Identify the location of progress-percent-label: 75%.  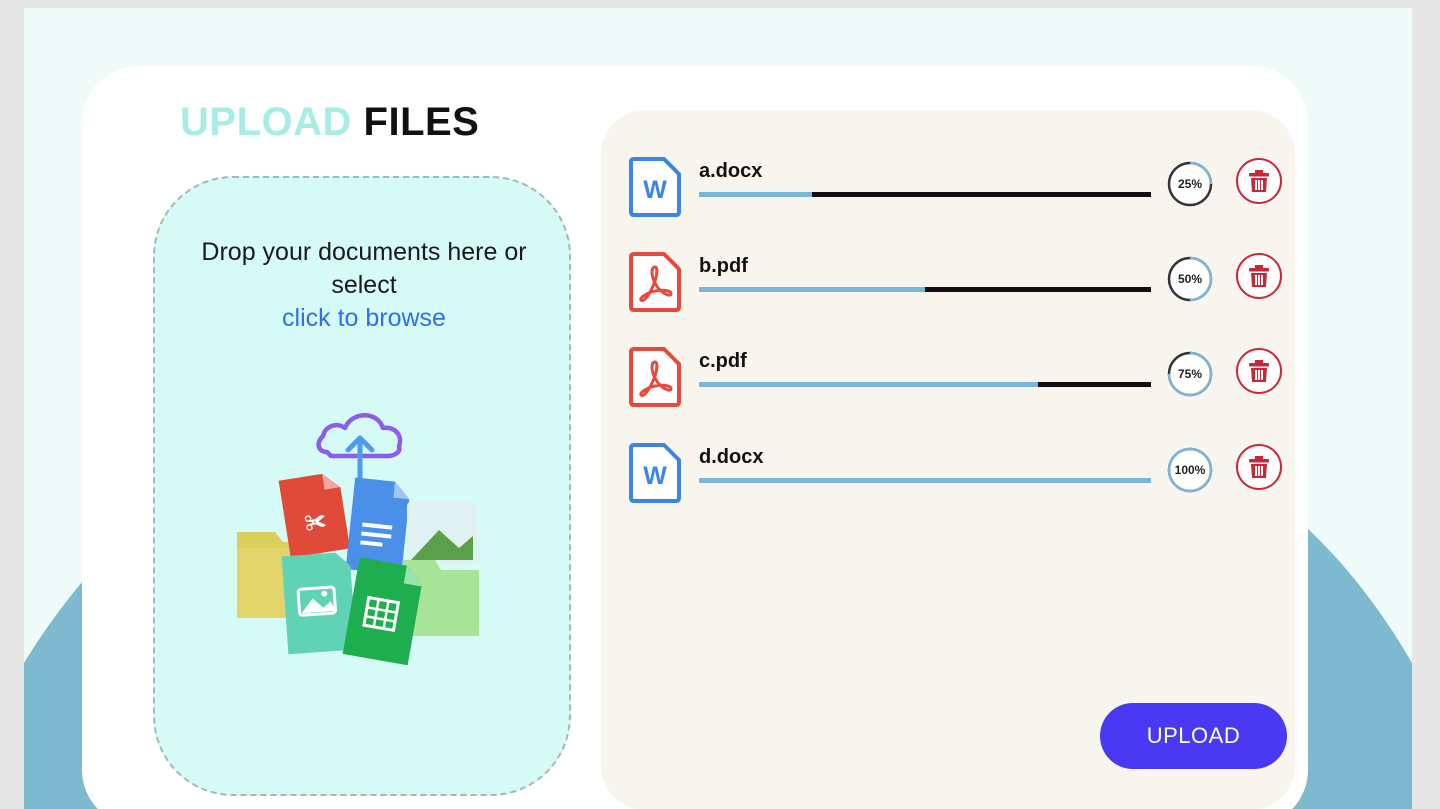
(1190, 374).